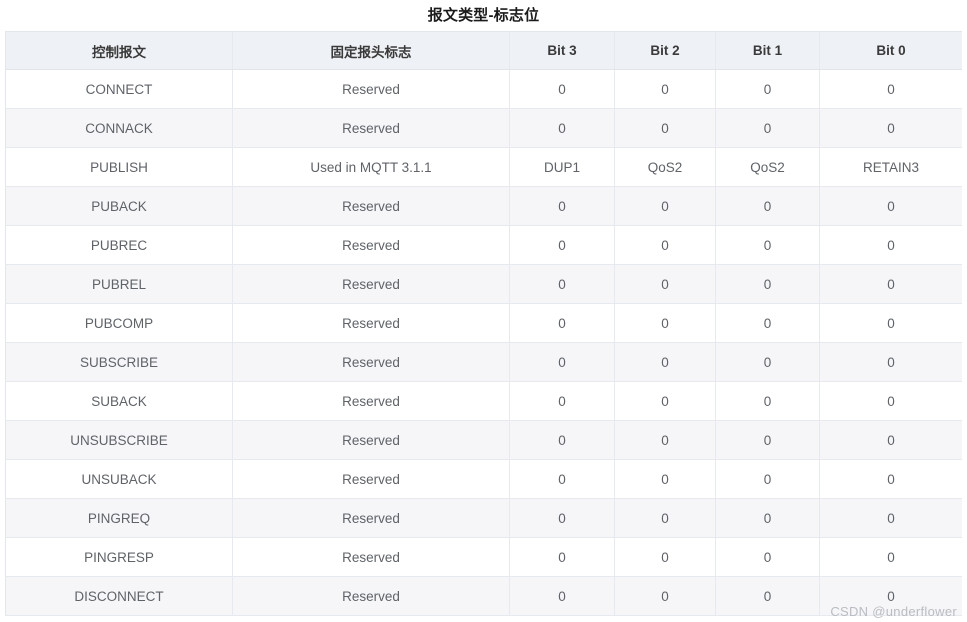 Image resolution: width=967 pixels, height=622 pixels. What do you see at coordinates (119, 245) in the screenshot?
I see `cell-message: PUBREC` at bounding box center [119, 245].